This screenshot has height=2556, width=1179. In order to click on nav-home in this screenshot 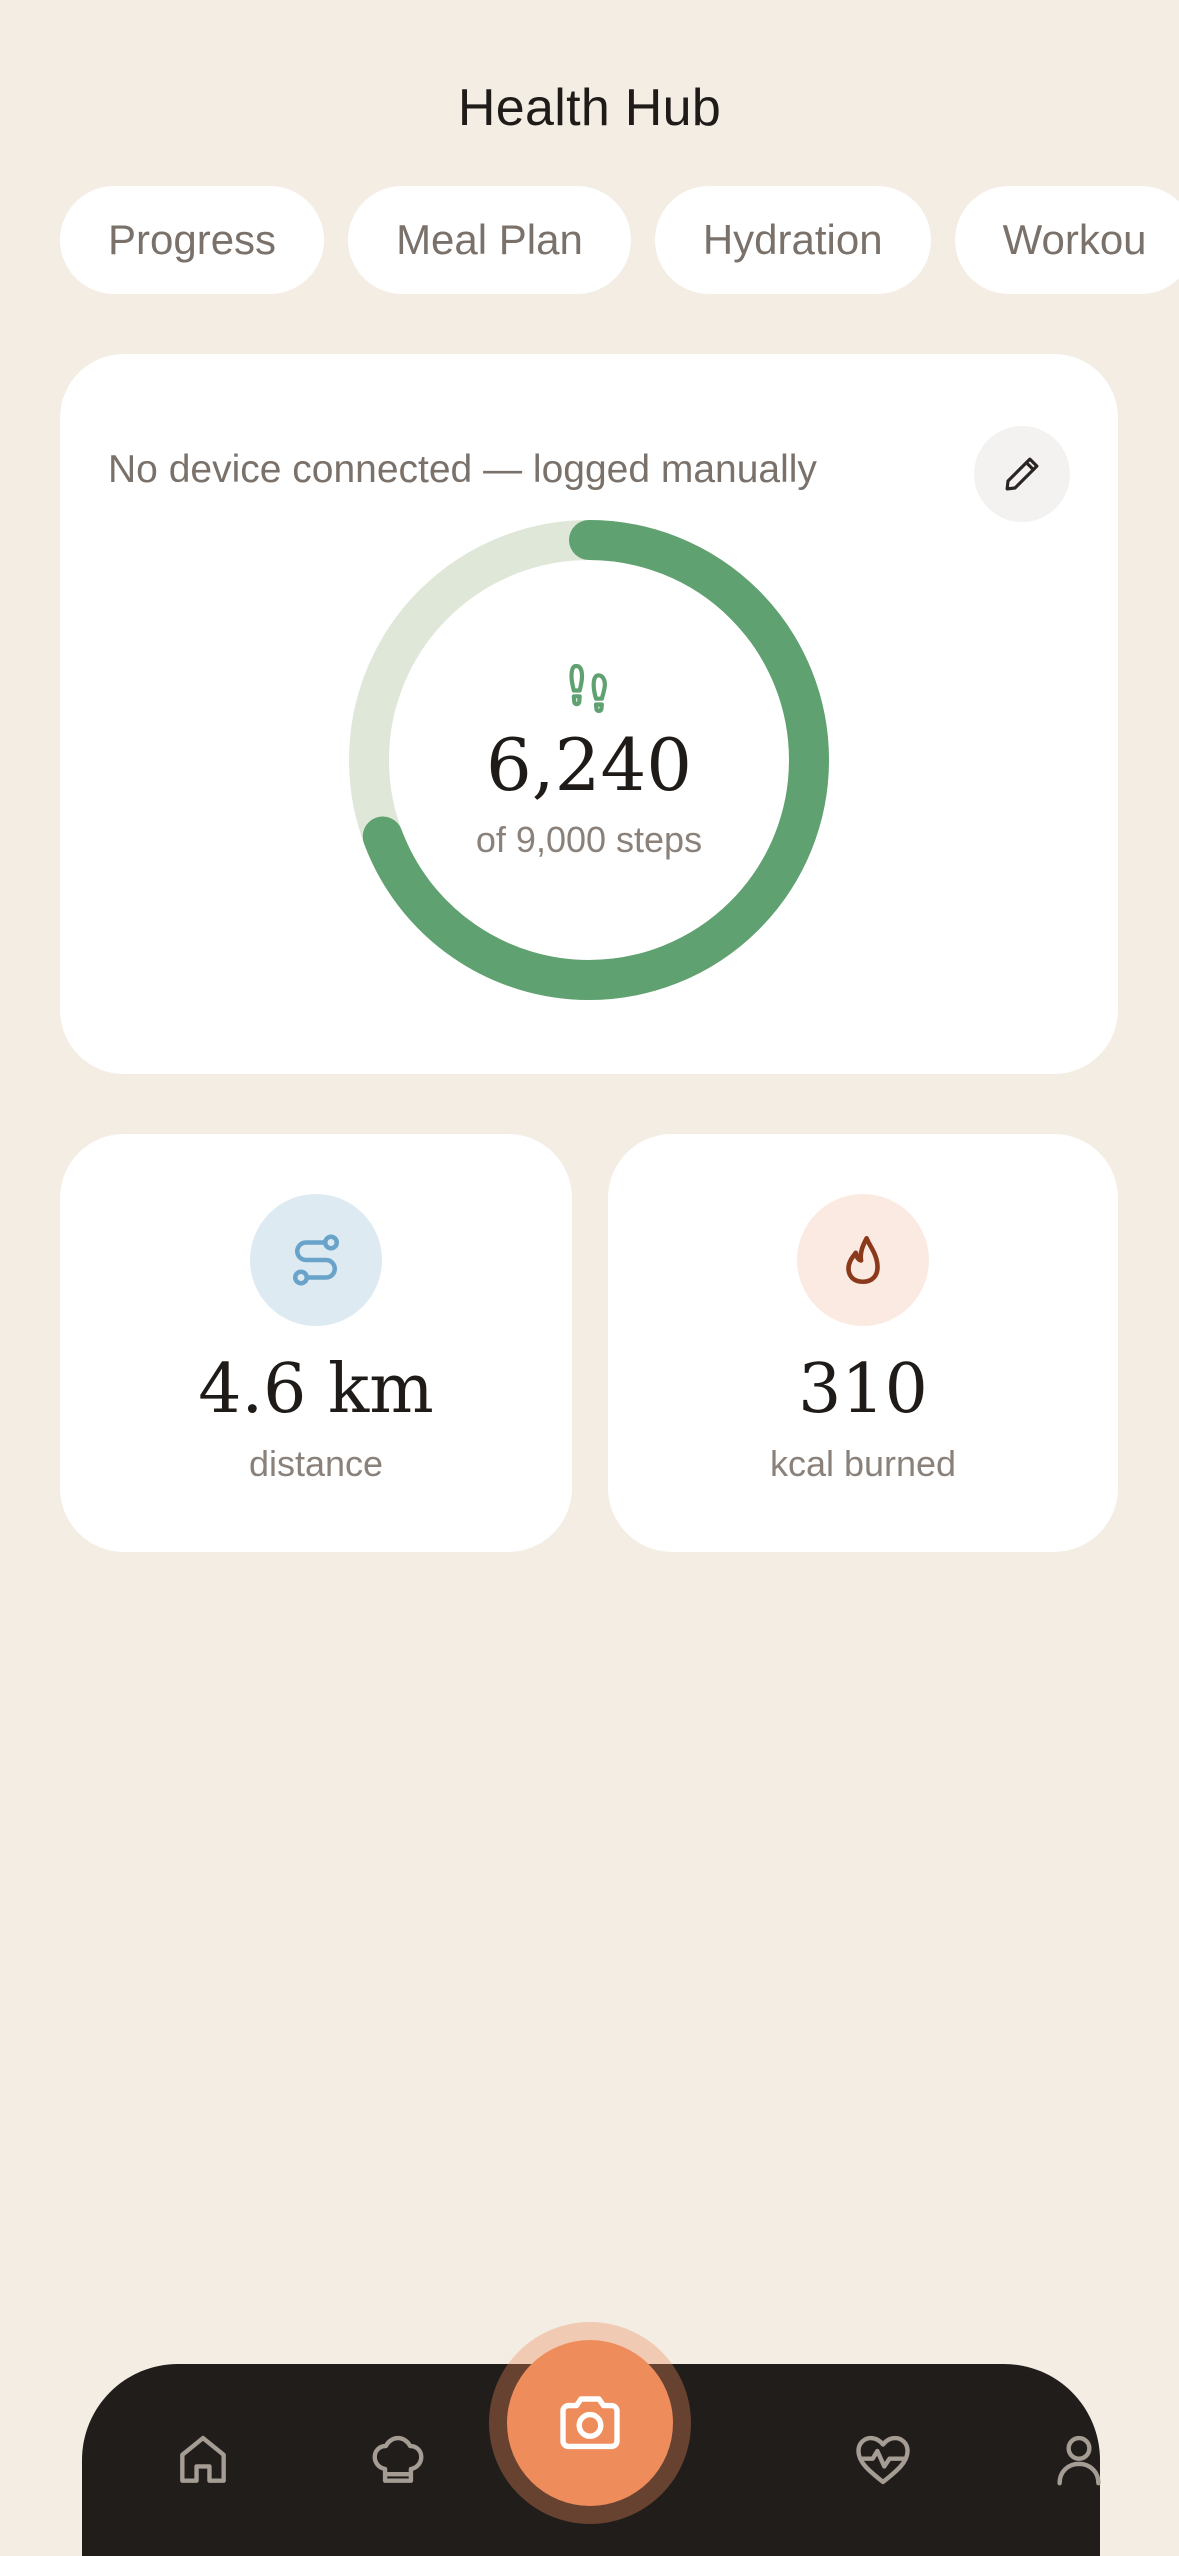, I will do `click(203, 2460)`.